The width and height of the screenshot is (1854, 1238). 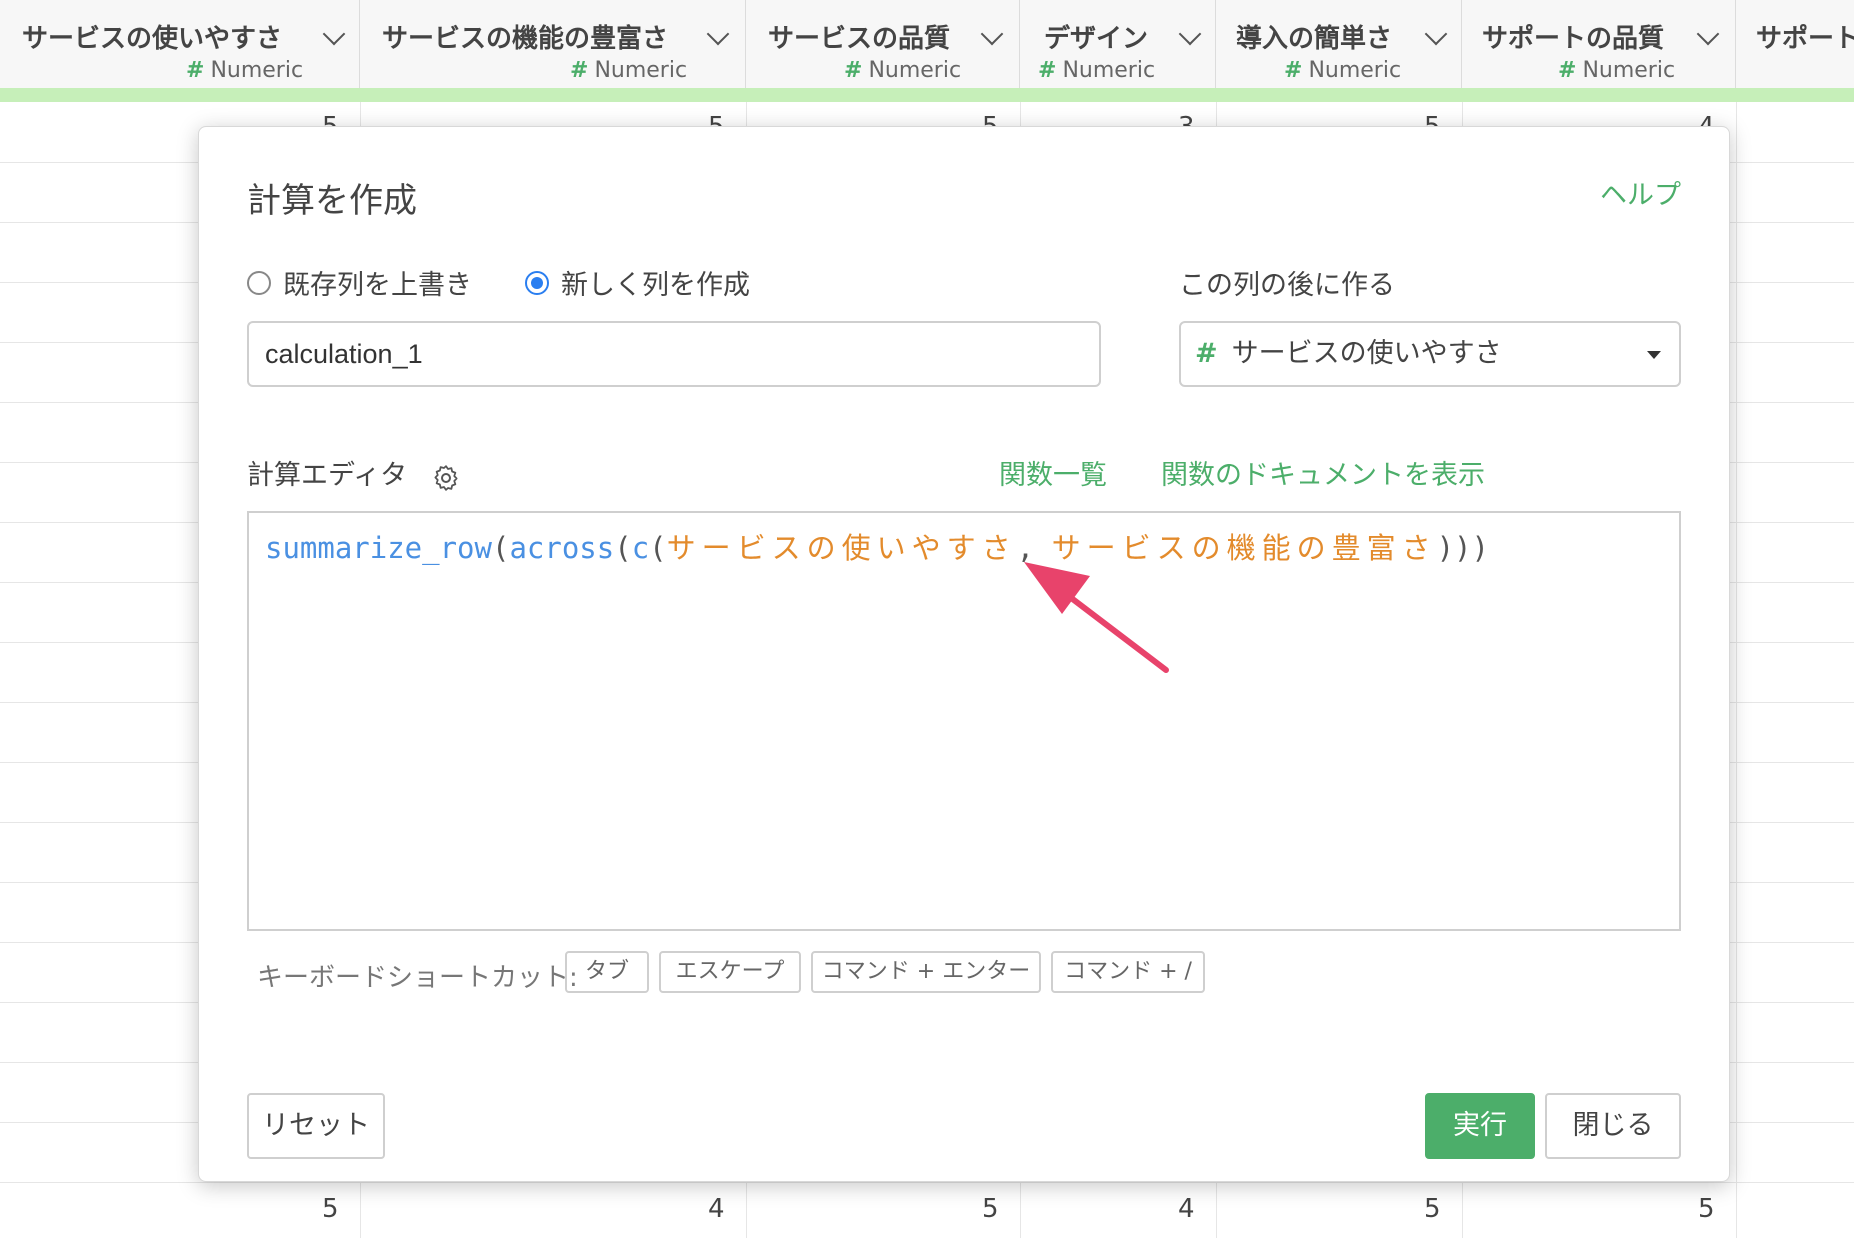 I want to click on reset-button: リセット, so click(x=316, y=1126).